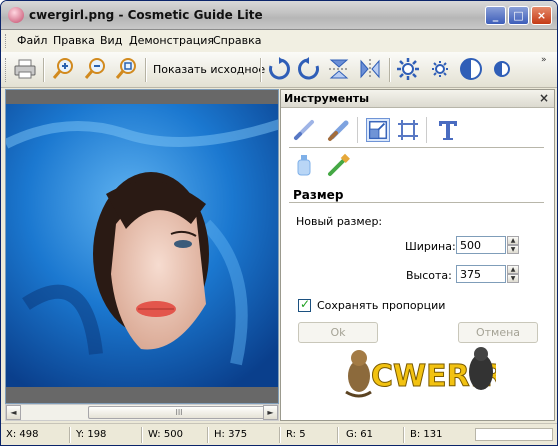 This screenshot has height=446, width=558. What do you see at coordinates (318, 195) in the screenshot?
I see `section-title: Размер` at bounding box center [318, 195].